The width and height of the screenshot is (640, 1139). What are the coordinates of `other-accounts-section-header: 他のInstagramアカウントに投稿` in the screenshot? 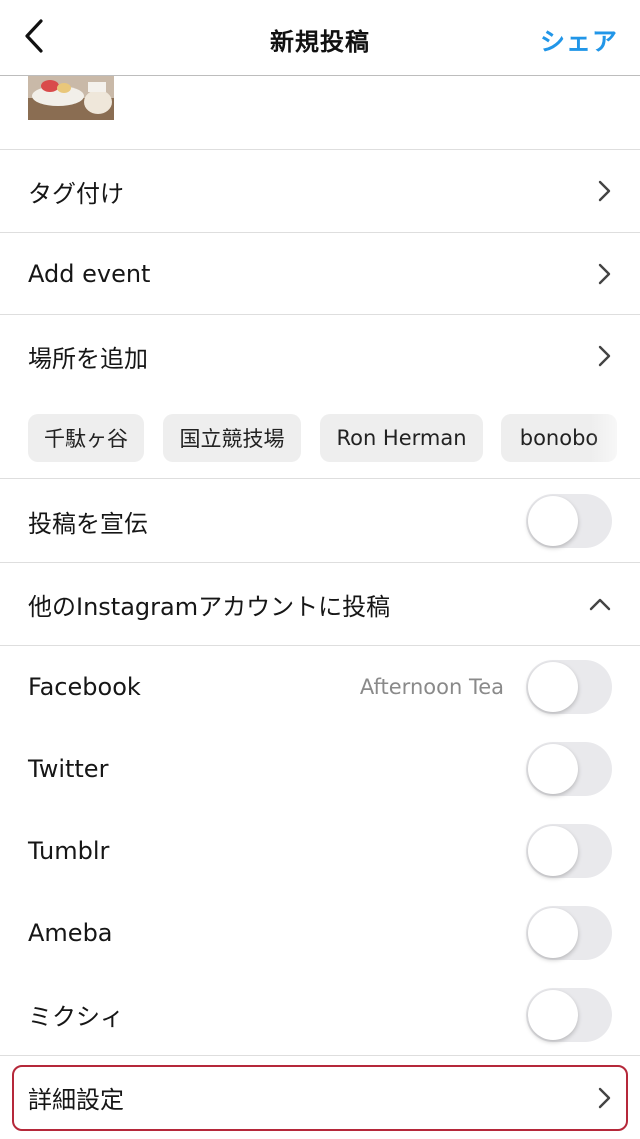 It's located at (320, 604).